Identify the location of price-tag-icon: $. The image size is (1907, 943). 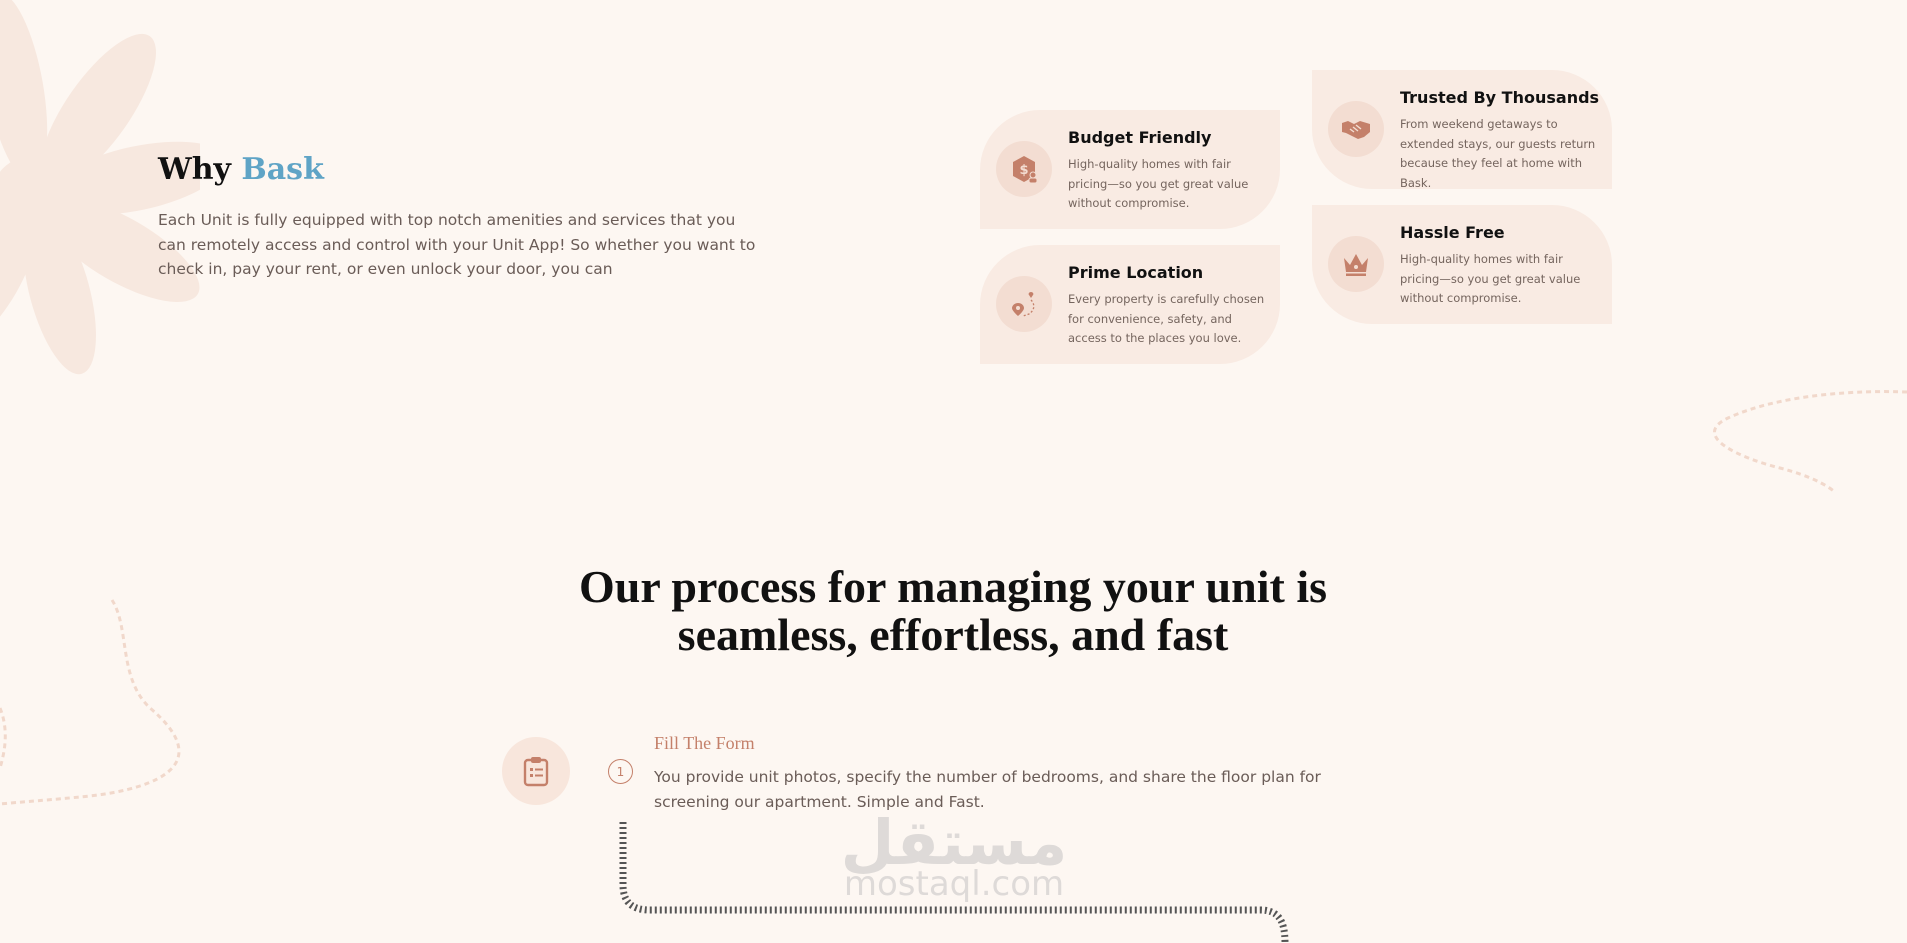
(1024, 169).